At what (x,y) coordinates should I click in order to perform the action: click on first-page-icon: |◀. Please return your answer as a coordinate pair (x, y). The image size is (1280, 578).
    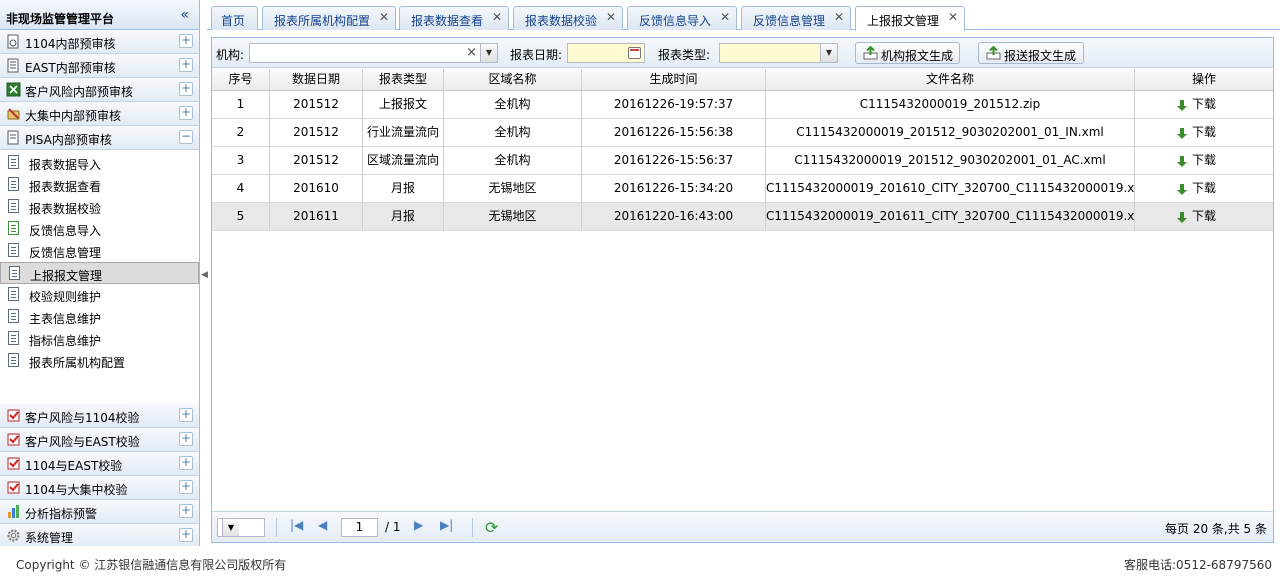
    Looking at the image, I should click on (296, 525).